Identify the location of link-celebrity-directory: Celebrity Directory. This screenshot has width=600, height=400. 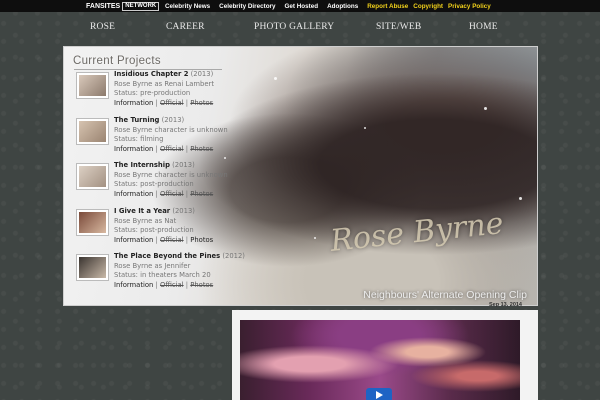
(247, 6).